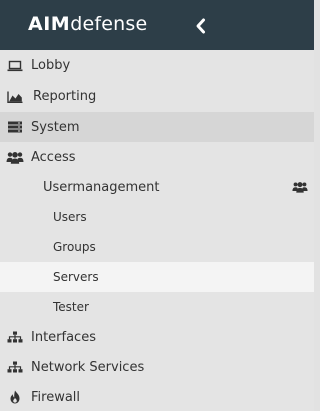 The width and height of the screenshot is (320, 411). Describe the element at coordinates (51, 65) in the screenshot. I see `sidebar-item-label: Lobby` at that location.